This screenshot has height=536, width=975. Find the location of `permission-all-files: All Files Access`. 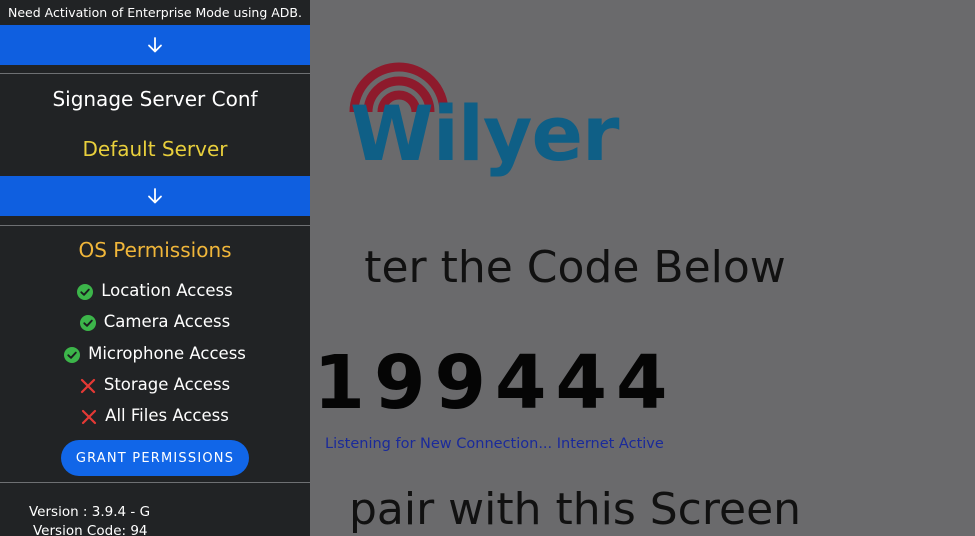

permission-all-files: All Files Access is located at coordinates (155, 415).